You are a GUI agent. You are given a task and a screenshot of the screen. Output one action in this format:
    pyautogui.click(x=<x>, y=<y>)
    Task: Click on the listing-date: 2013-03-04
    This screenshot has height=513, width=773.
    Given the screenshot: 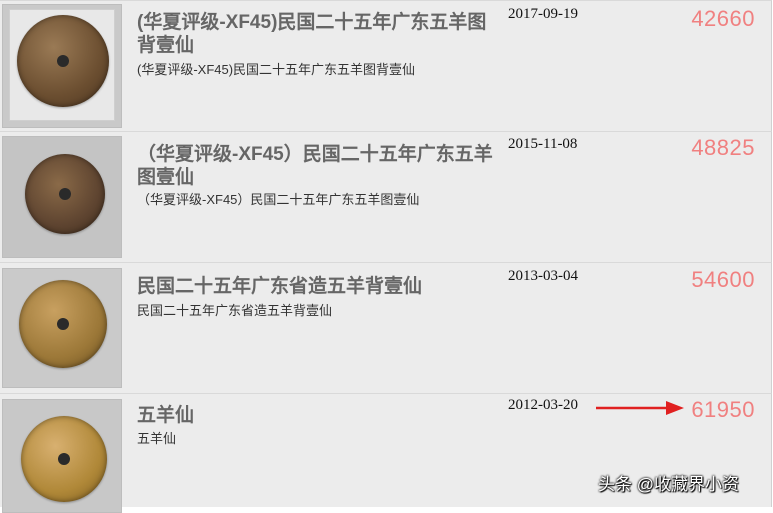 What is the action you would take?
    pyautogui.click(x=543, y=276)
    